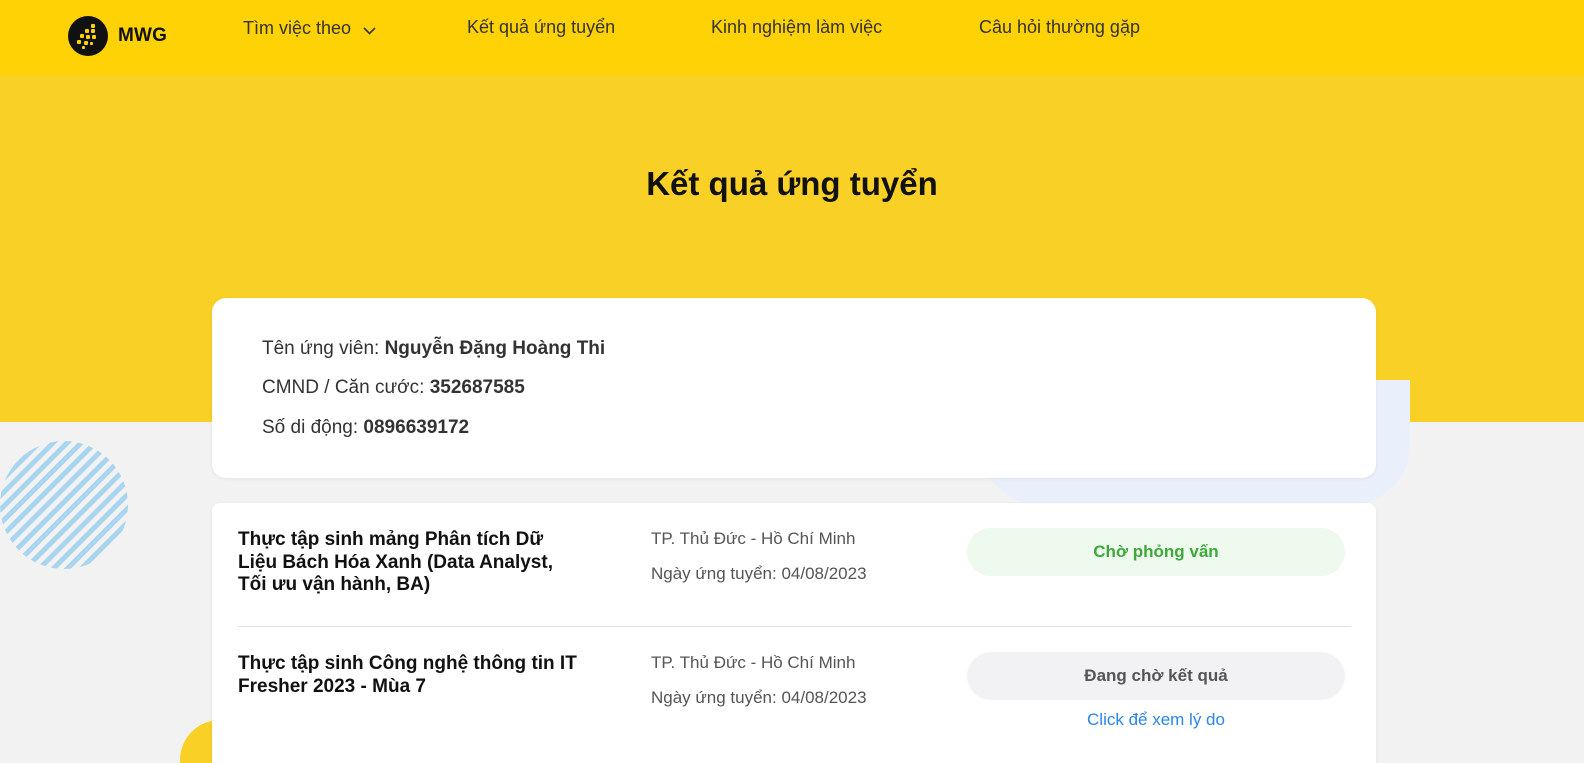 This screenshot has height=763, width=1584. I want to click on nav-faq: Câu hỏi thường gặp, so click(1059, 27).